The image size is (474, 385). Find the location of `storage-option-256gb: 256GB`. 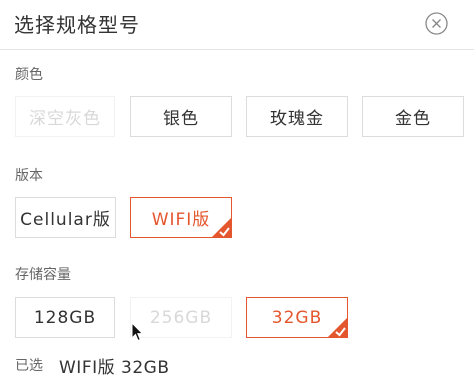

storage-option-256gb: 256GB is located at coordinates (181, 317).